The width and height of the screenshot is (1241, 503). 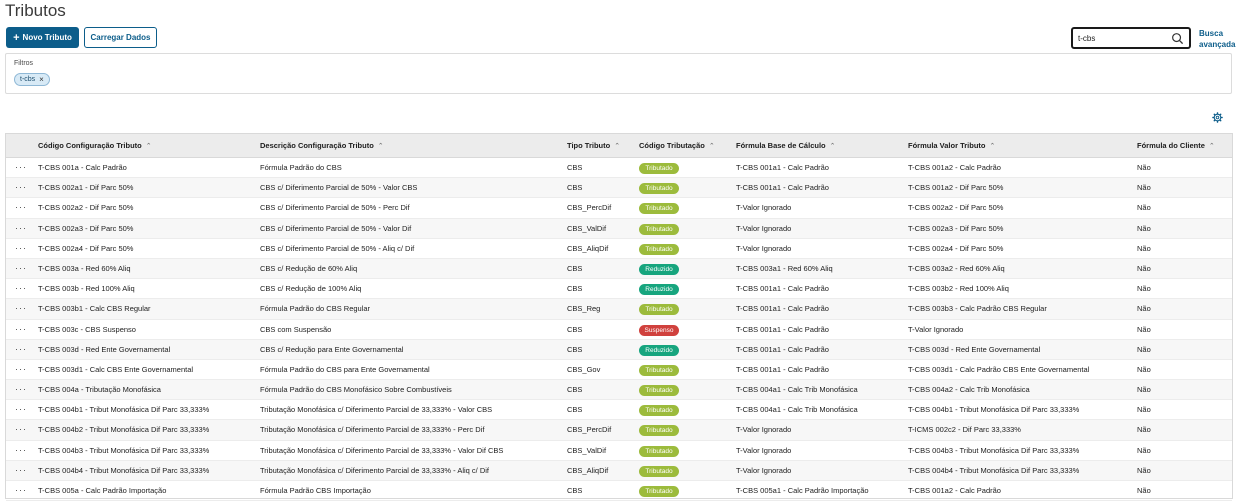 What do you see at coordinates (1217, 44) in the screenshot?
I see `advanced-search-line2: avançada` at bounding box center [1217, 44].